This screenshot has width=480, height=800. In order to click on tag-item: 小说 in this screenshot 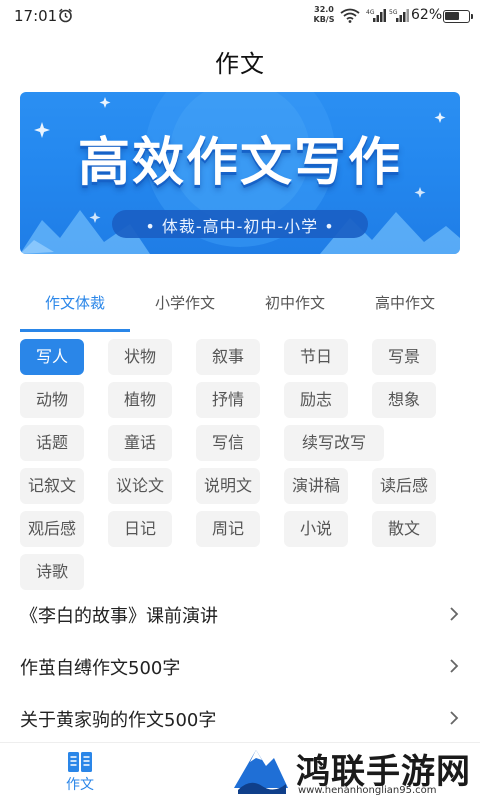, I will do `click(316, 529)`.